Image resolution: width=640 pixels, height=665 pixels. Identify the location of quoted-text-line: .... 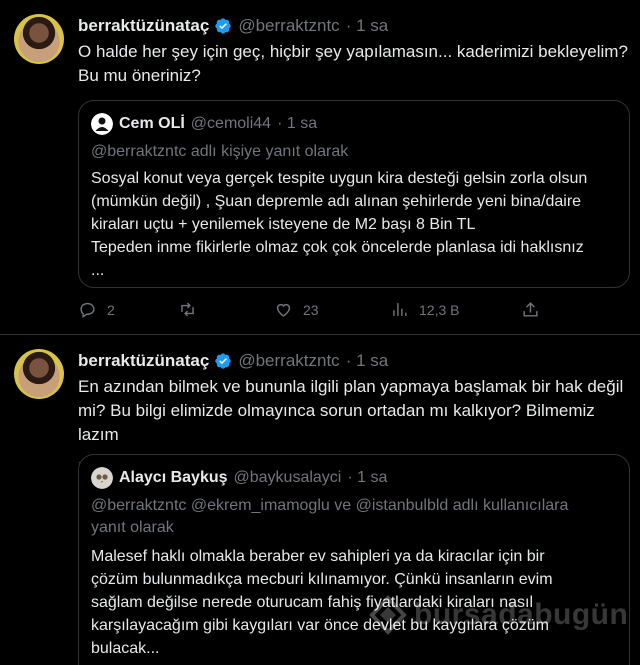
(98, 270).